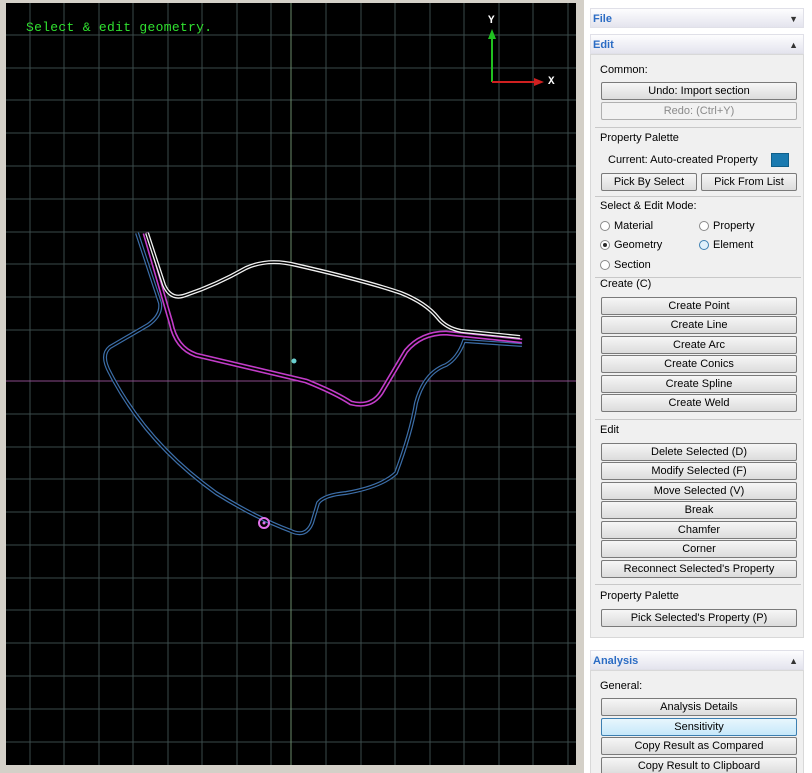  Describe the element at coordinates (699, 569) in the screenshot. I see `reconnect-property-button: Reconnect Selected's Property` at that location.